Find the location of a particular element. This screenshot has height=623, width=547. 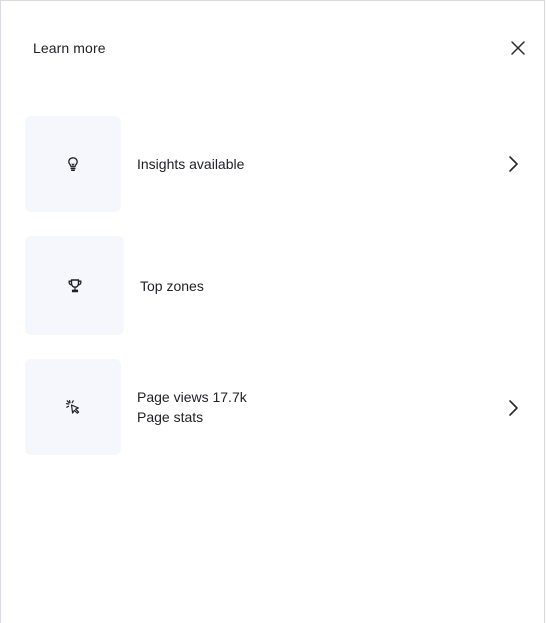

page-stats-label: Page stats is located at coordinates (170, 417).